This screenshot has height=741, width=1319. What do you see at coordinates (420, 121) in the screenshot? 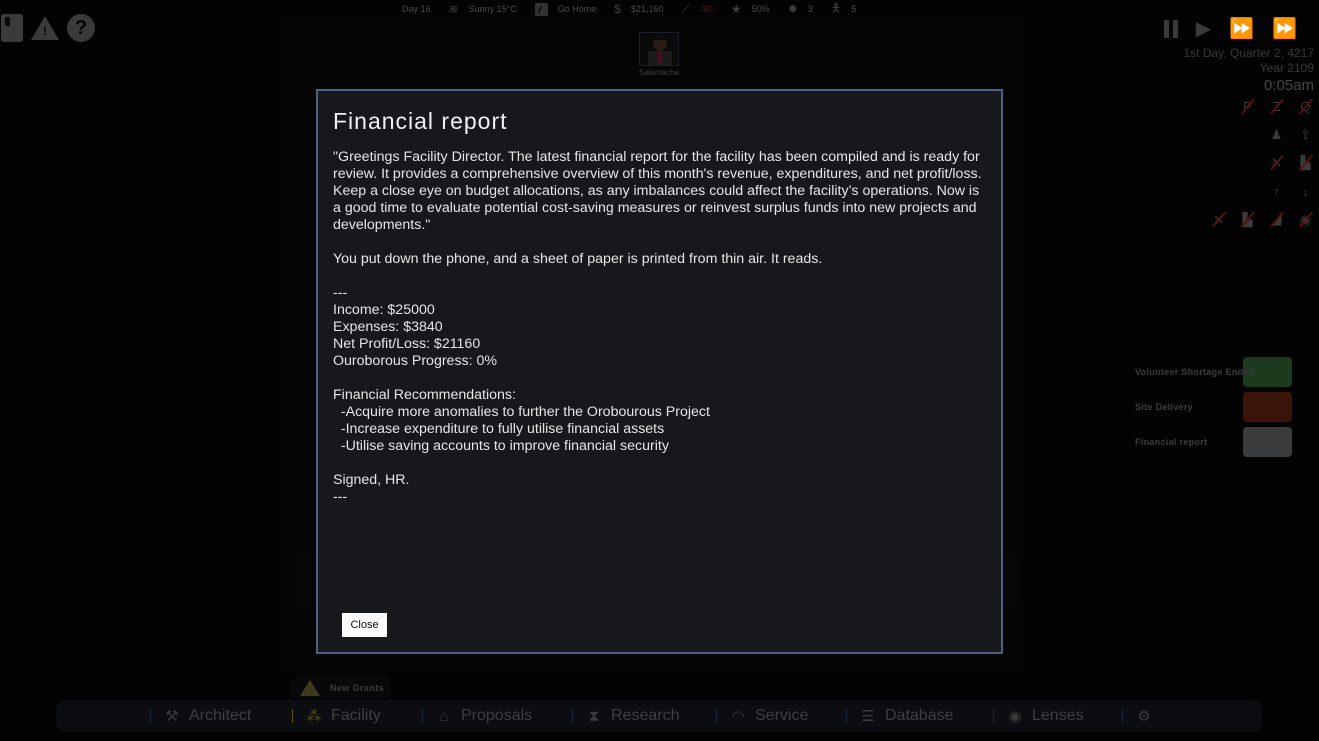
I see `dialog-title: Financial report` at bounding box center [420, 121].